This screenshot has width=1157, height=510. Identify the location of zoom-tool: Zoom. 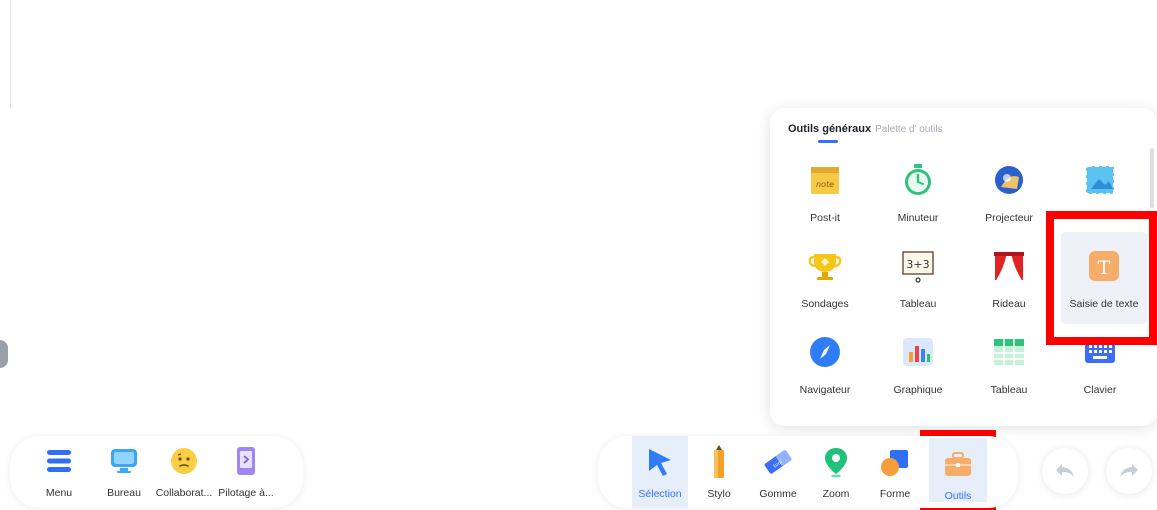
(836, 472).